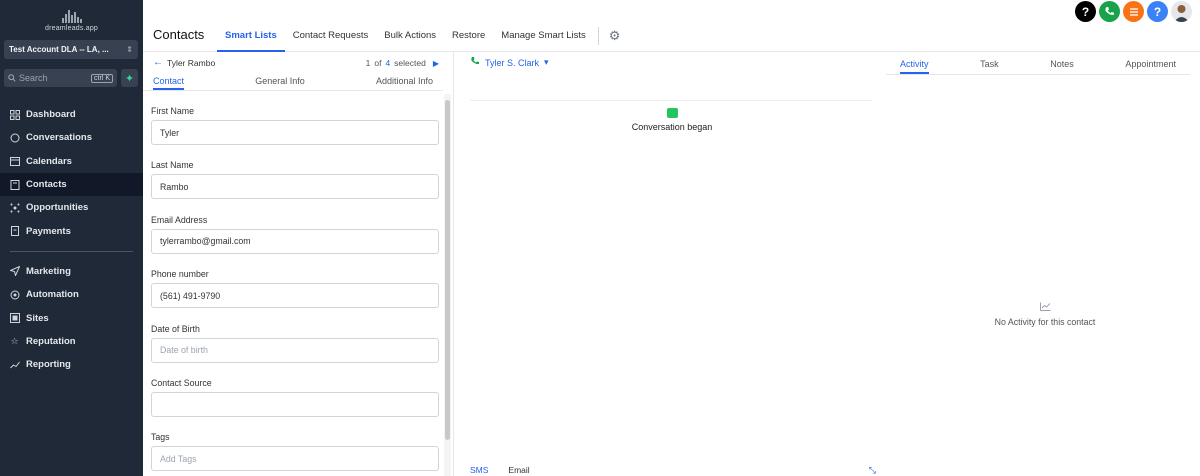 The width and height of the screenshot is (1200, 476). I want to click on sidebar-item-calendars: Calendars, so click(71, 161).